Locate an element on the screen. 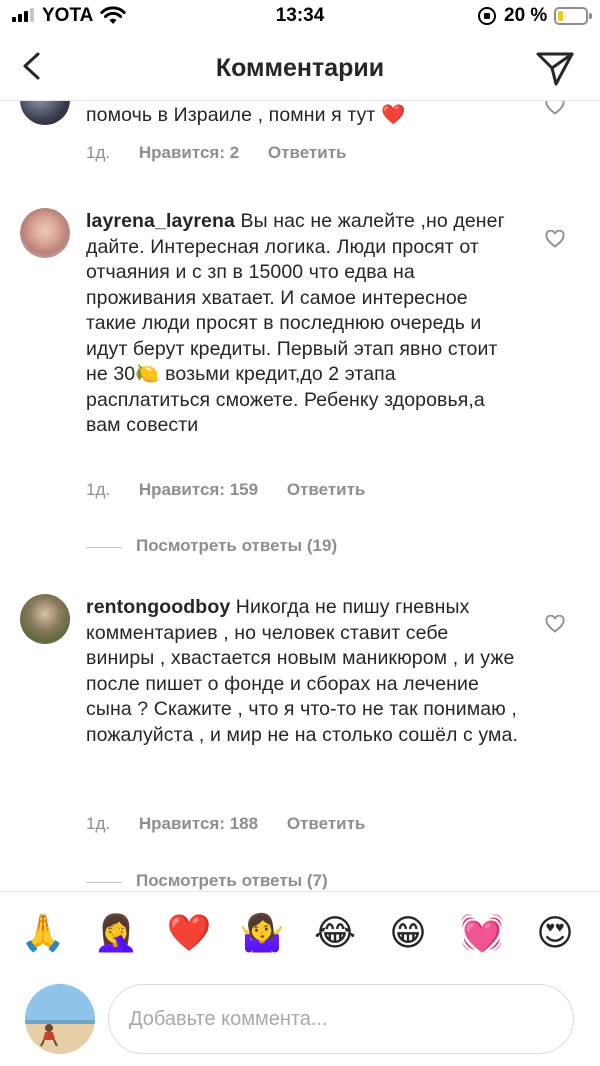  comment-text: помочь в Израиле , помни я тут ❤️ is located at coordinates (302, 116).